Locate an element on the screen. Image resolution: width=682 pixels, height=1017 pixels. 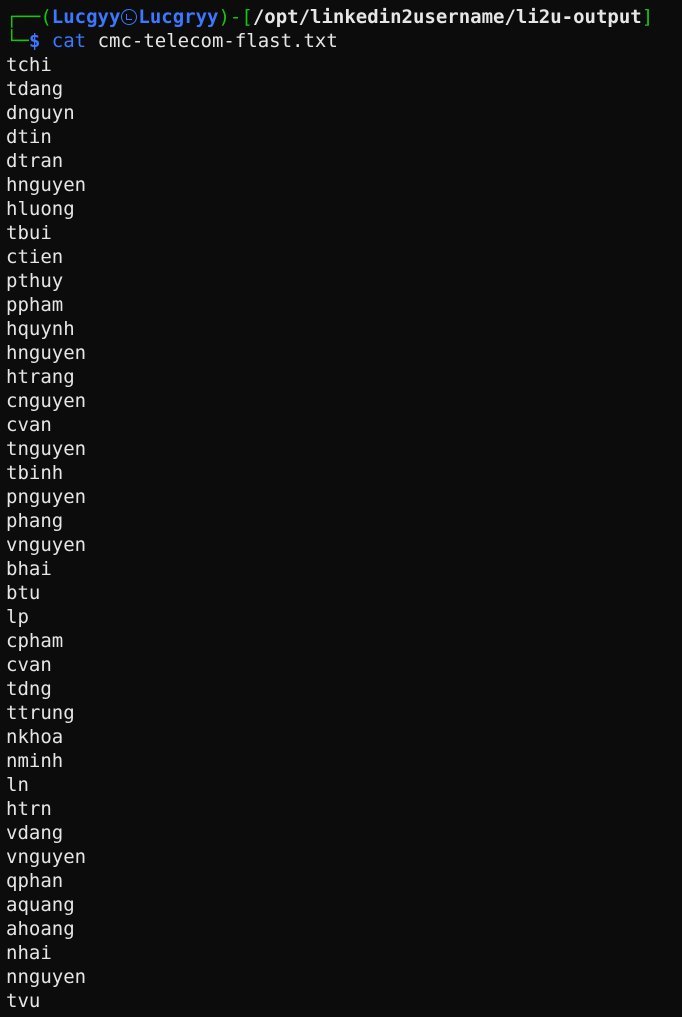
output-line: tnguyen is located at coordinates (46, 449).